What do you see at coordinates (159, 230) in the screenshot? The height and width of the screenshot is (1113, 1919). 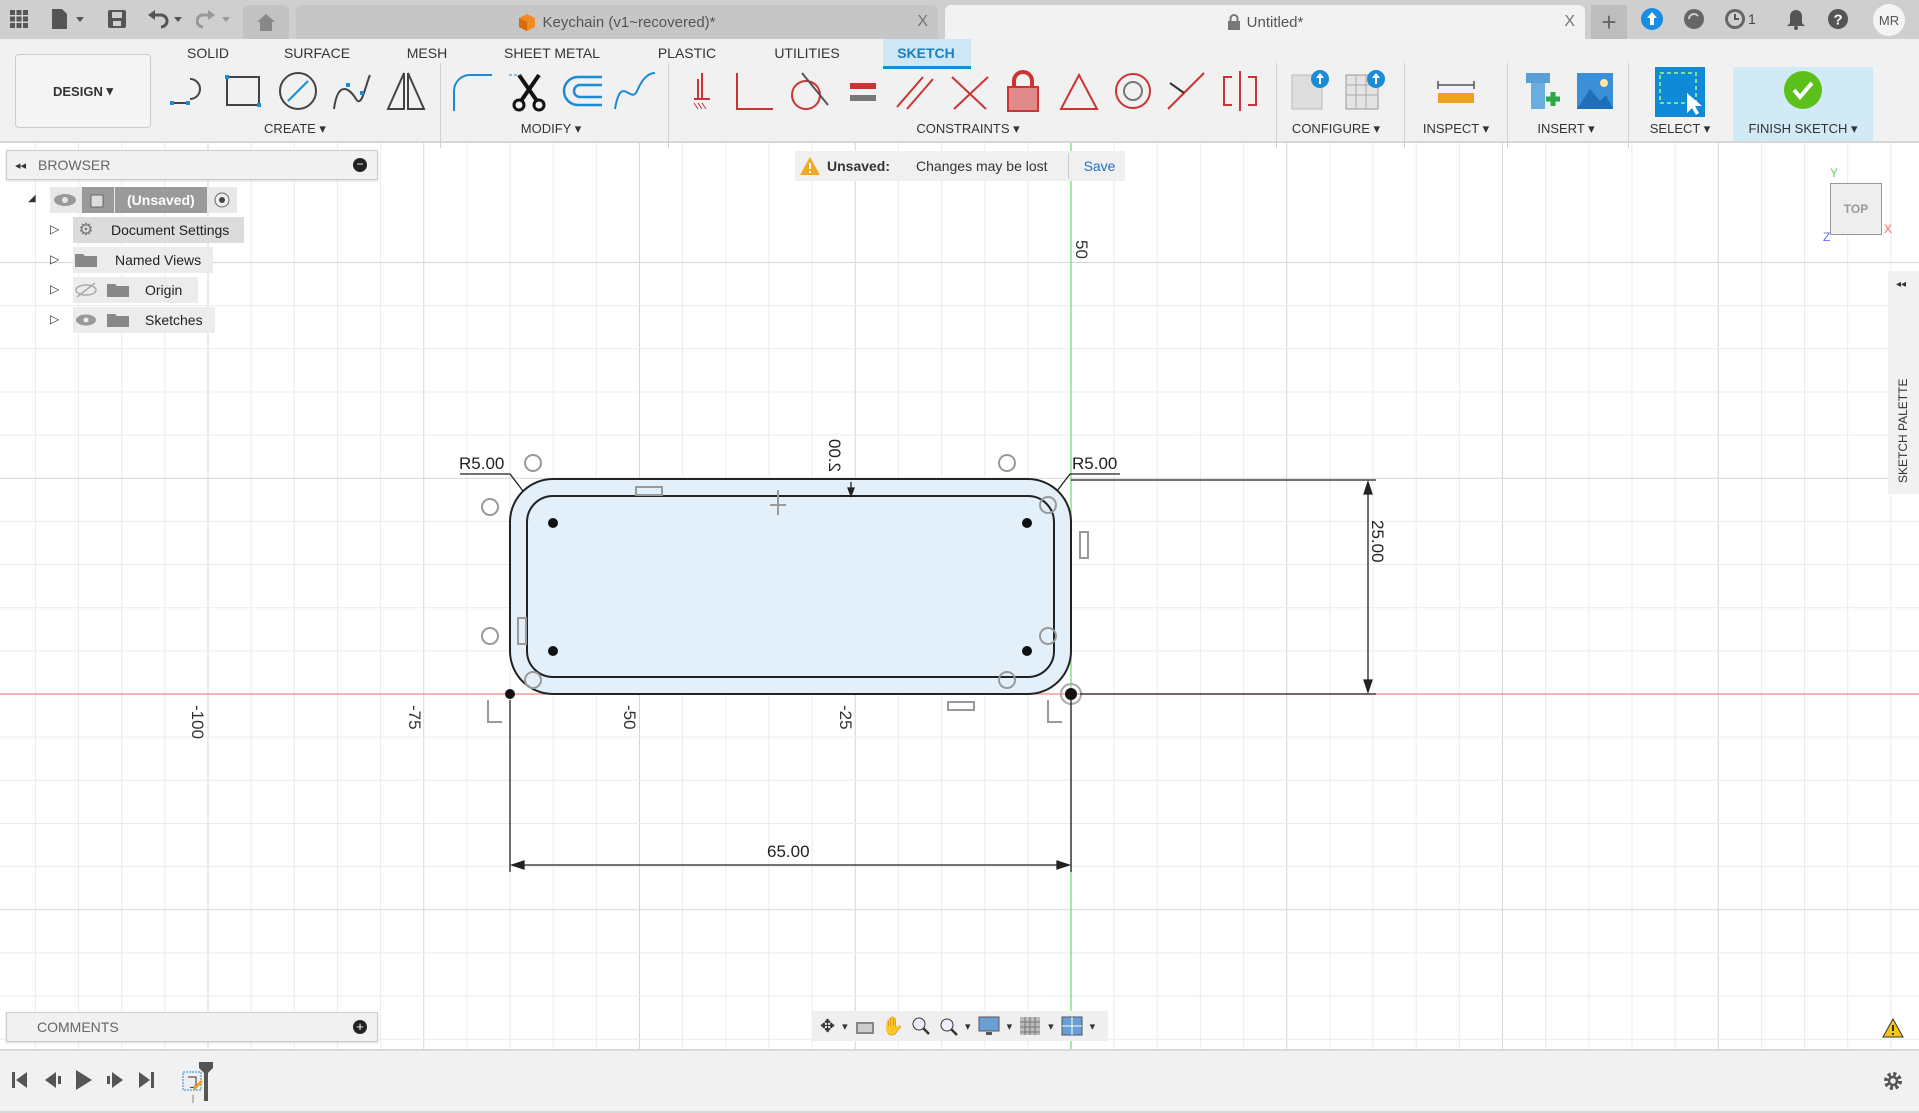 I see `browser-item-document-settings: ⚙ Document Settings` at bounding box center [159, 230].